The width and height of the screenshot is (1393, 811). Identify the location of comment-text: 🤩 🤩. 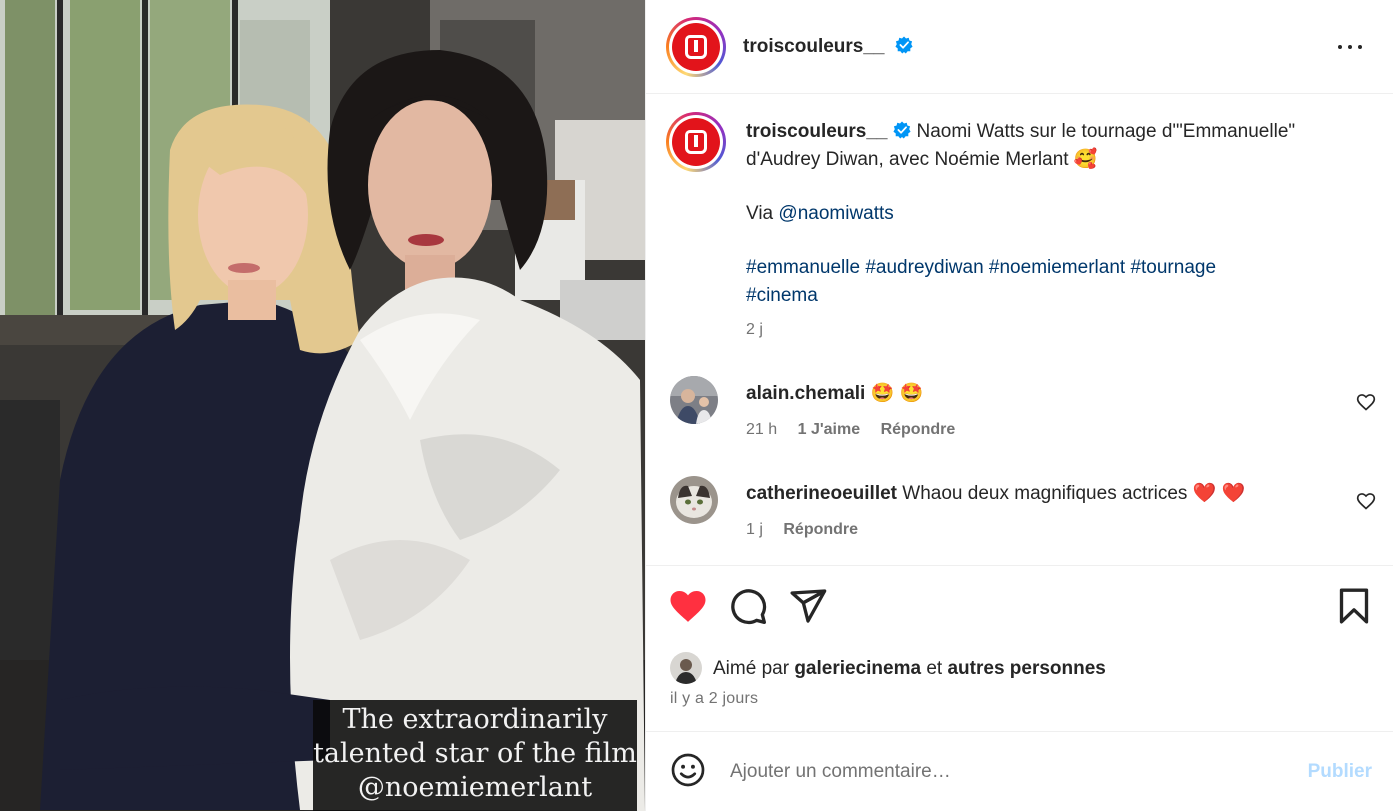
(897, 393).